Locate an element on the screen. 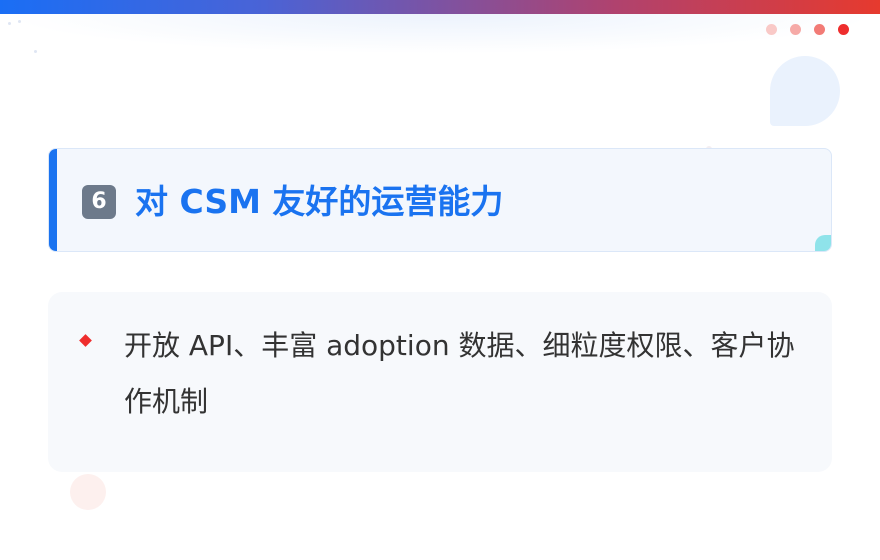 The image size is (880, 560). top-gradient-bar is located at coordinates (440, 7).